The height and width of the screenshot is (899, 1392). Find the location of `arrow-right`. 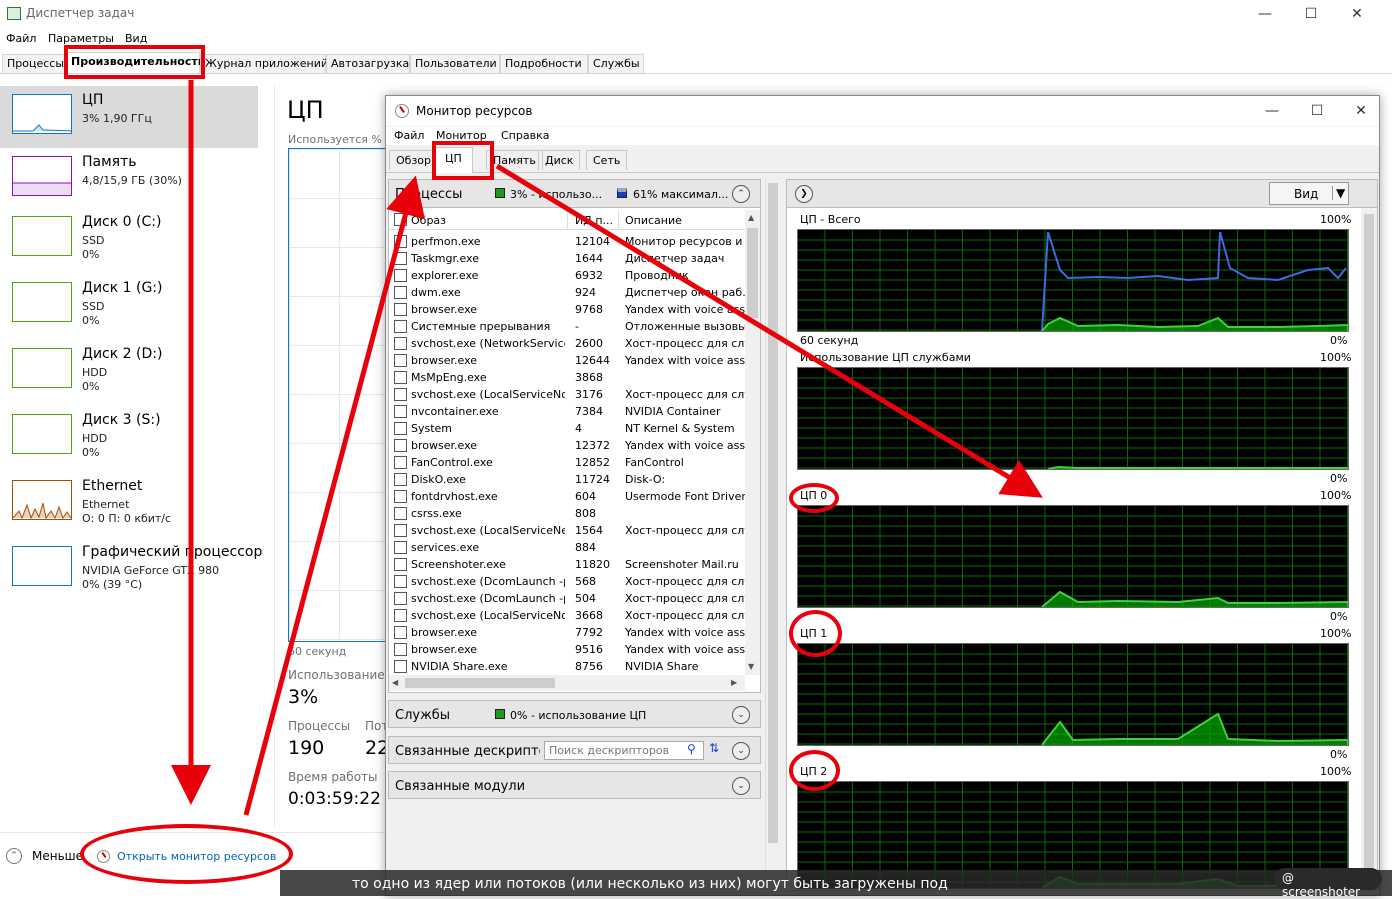

arrow-right is located at coordinates (769, 330).